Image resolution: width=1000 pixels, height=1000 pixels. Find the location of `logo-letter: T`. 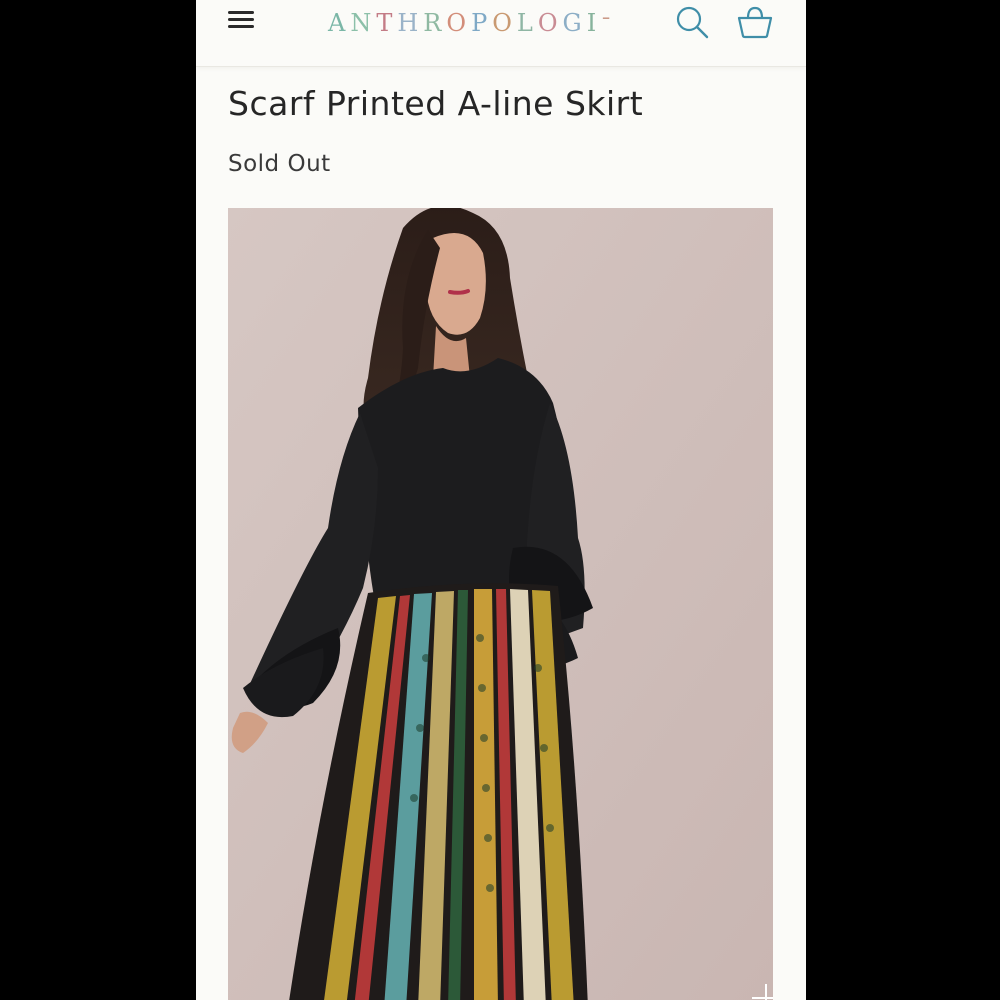

logo-letter: T is located at coordinates (387, 23).